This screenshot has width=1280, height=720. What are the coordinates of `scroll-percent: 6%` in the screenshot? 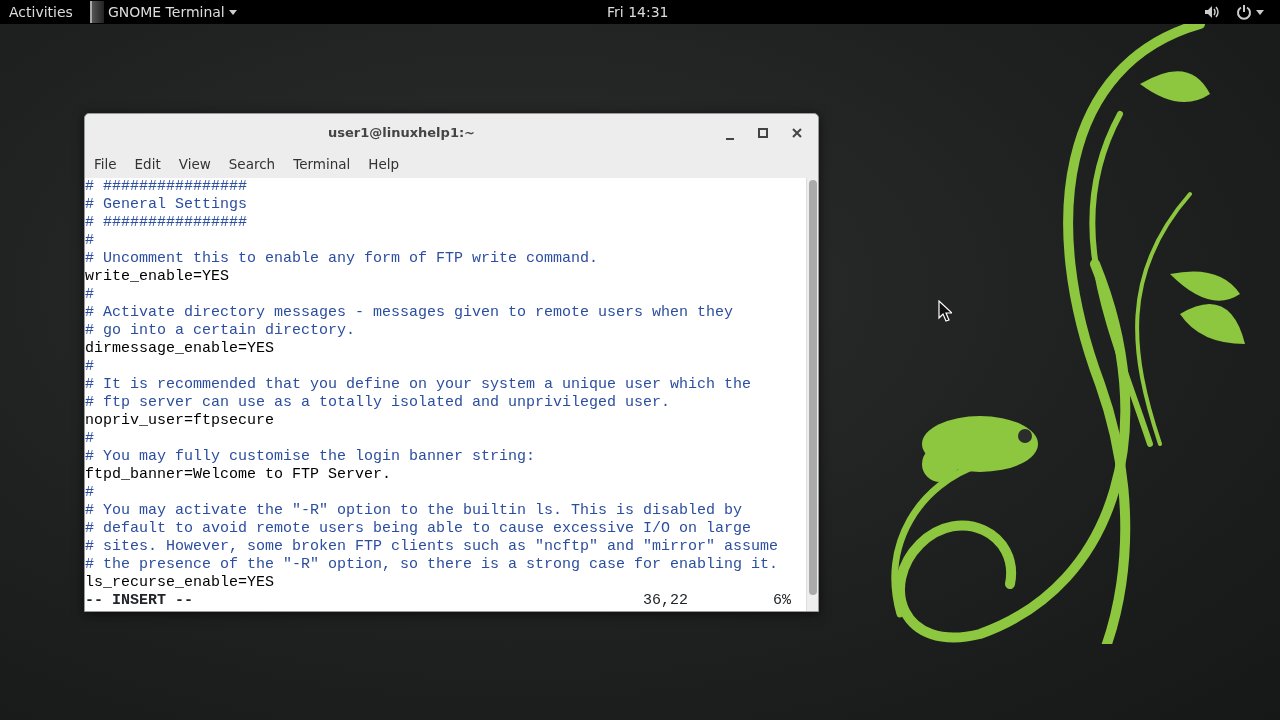 It's located at (782, 601).